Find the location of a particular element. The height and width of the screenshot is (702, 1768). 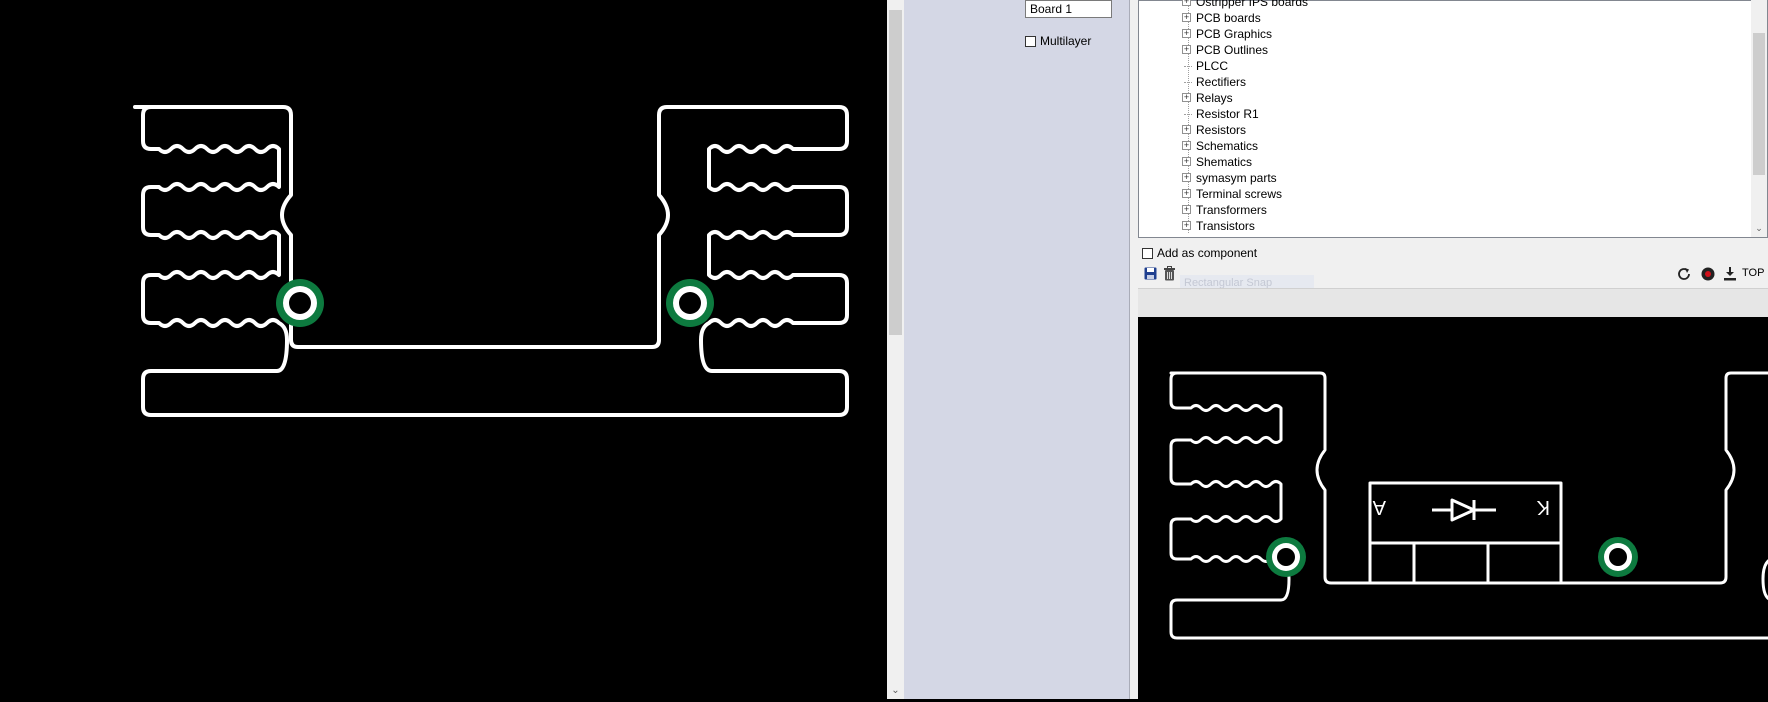

multilayer-label: Multilayer is located at coordinates (1066, 41).